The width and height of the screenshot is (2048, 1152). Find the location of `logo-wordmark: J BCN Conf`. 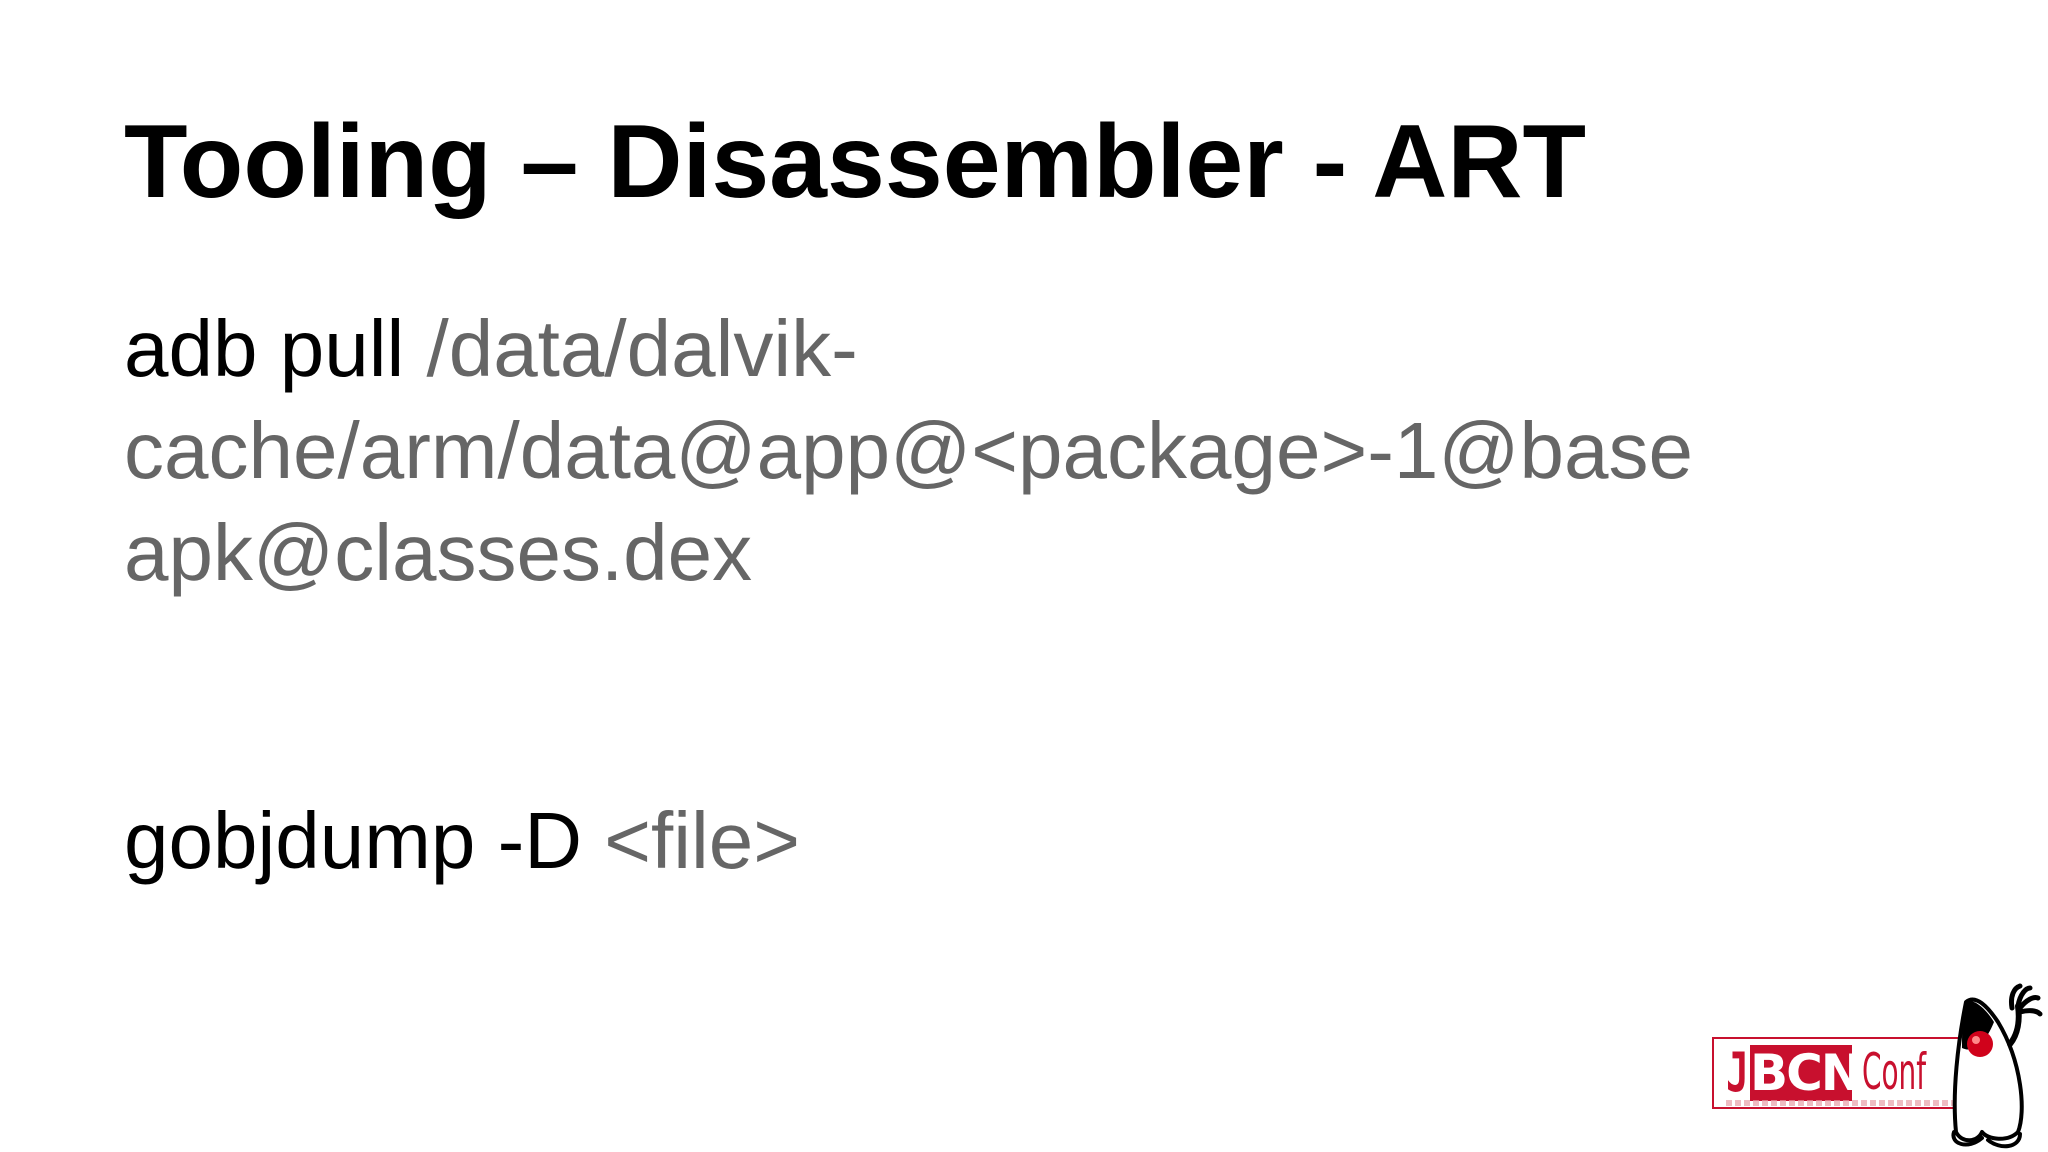

logo-wordmark: J BCN Conf is located at coordinates (1847, 1073).